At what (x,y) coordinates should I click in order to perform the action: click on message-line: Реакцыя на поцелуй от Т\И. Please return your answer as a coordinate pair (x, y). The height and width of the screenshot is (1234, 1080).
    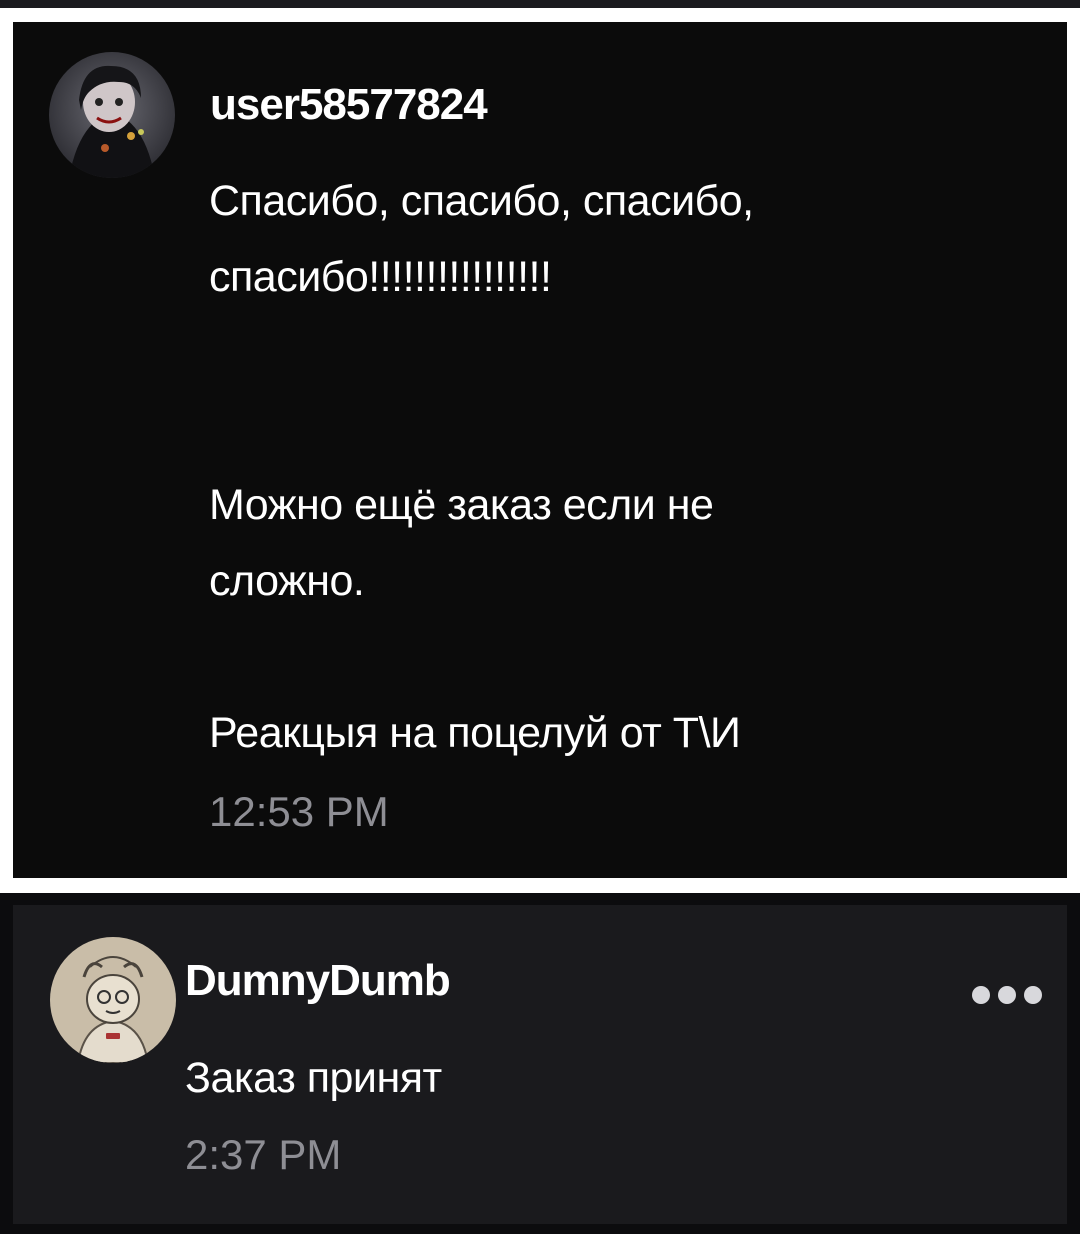
    Looking at the image, I should click on (475, 733).